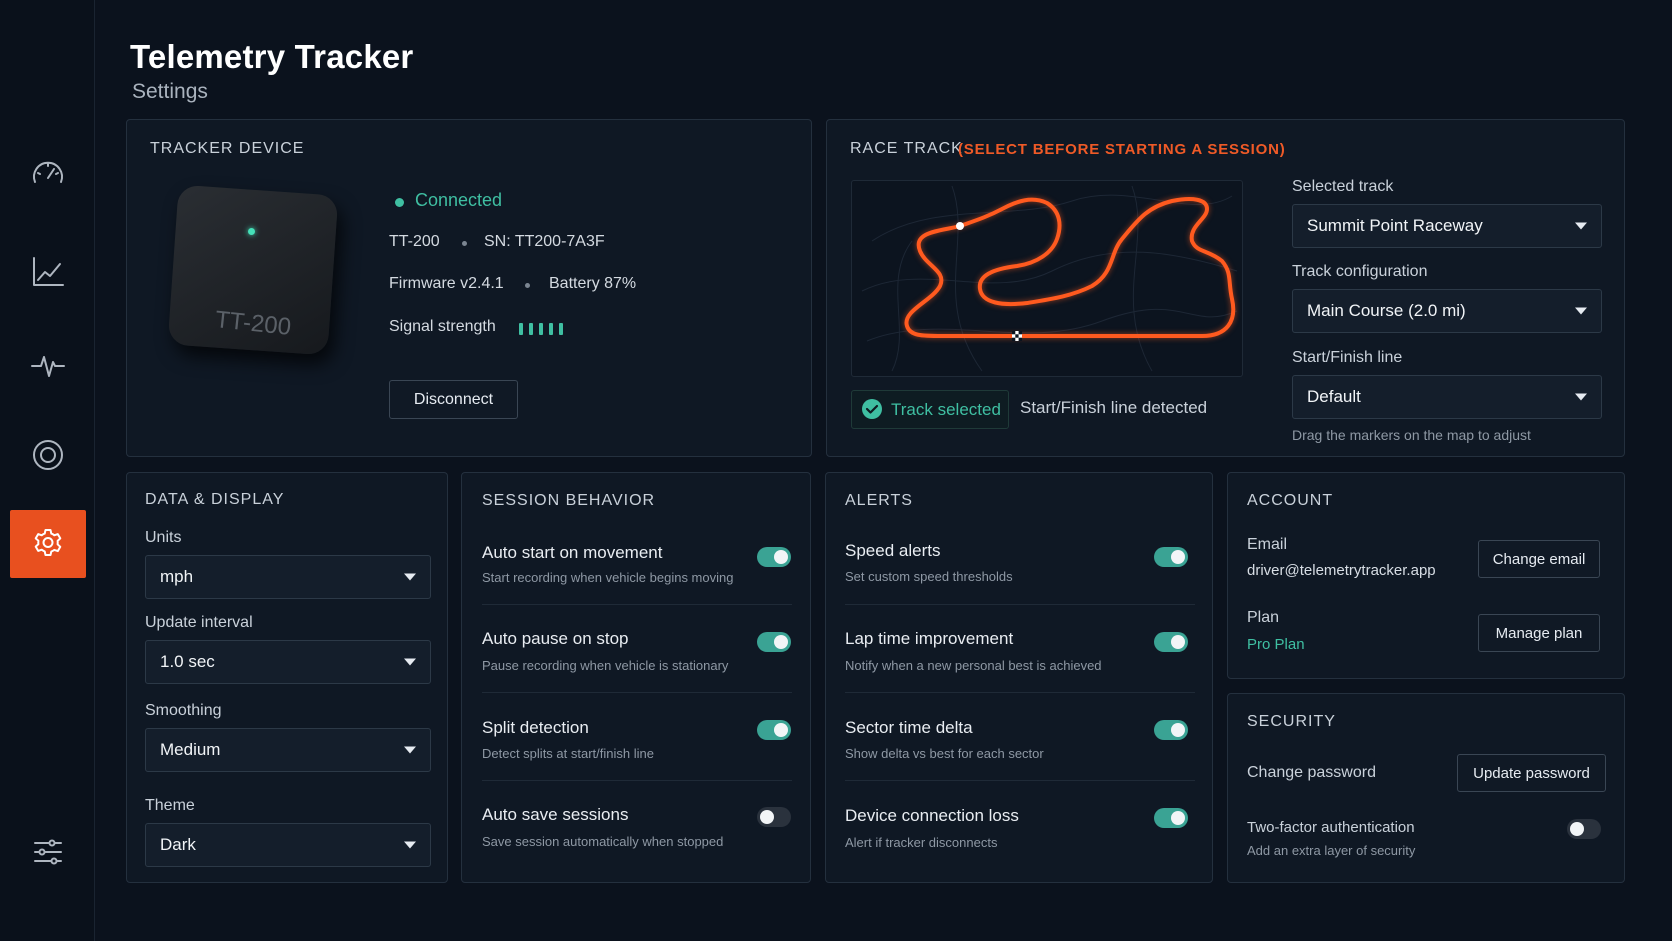 The width and height of the screenshot is (1672, 941). What do you see at coordinates (893, 550) in the screenshot?
I see `speed-alerts-label: Speed alerts` at bounding box center [893, 550].